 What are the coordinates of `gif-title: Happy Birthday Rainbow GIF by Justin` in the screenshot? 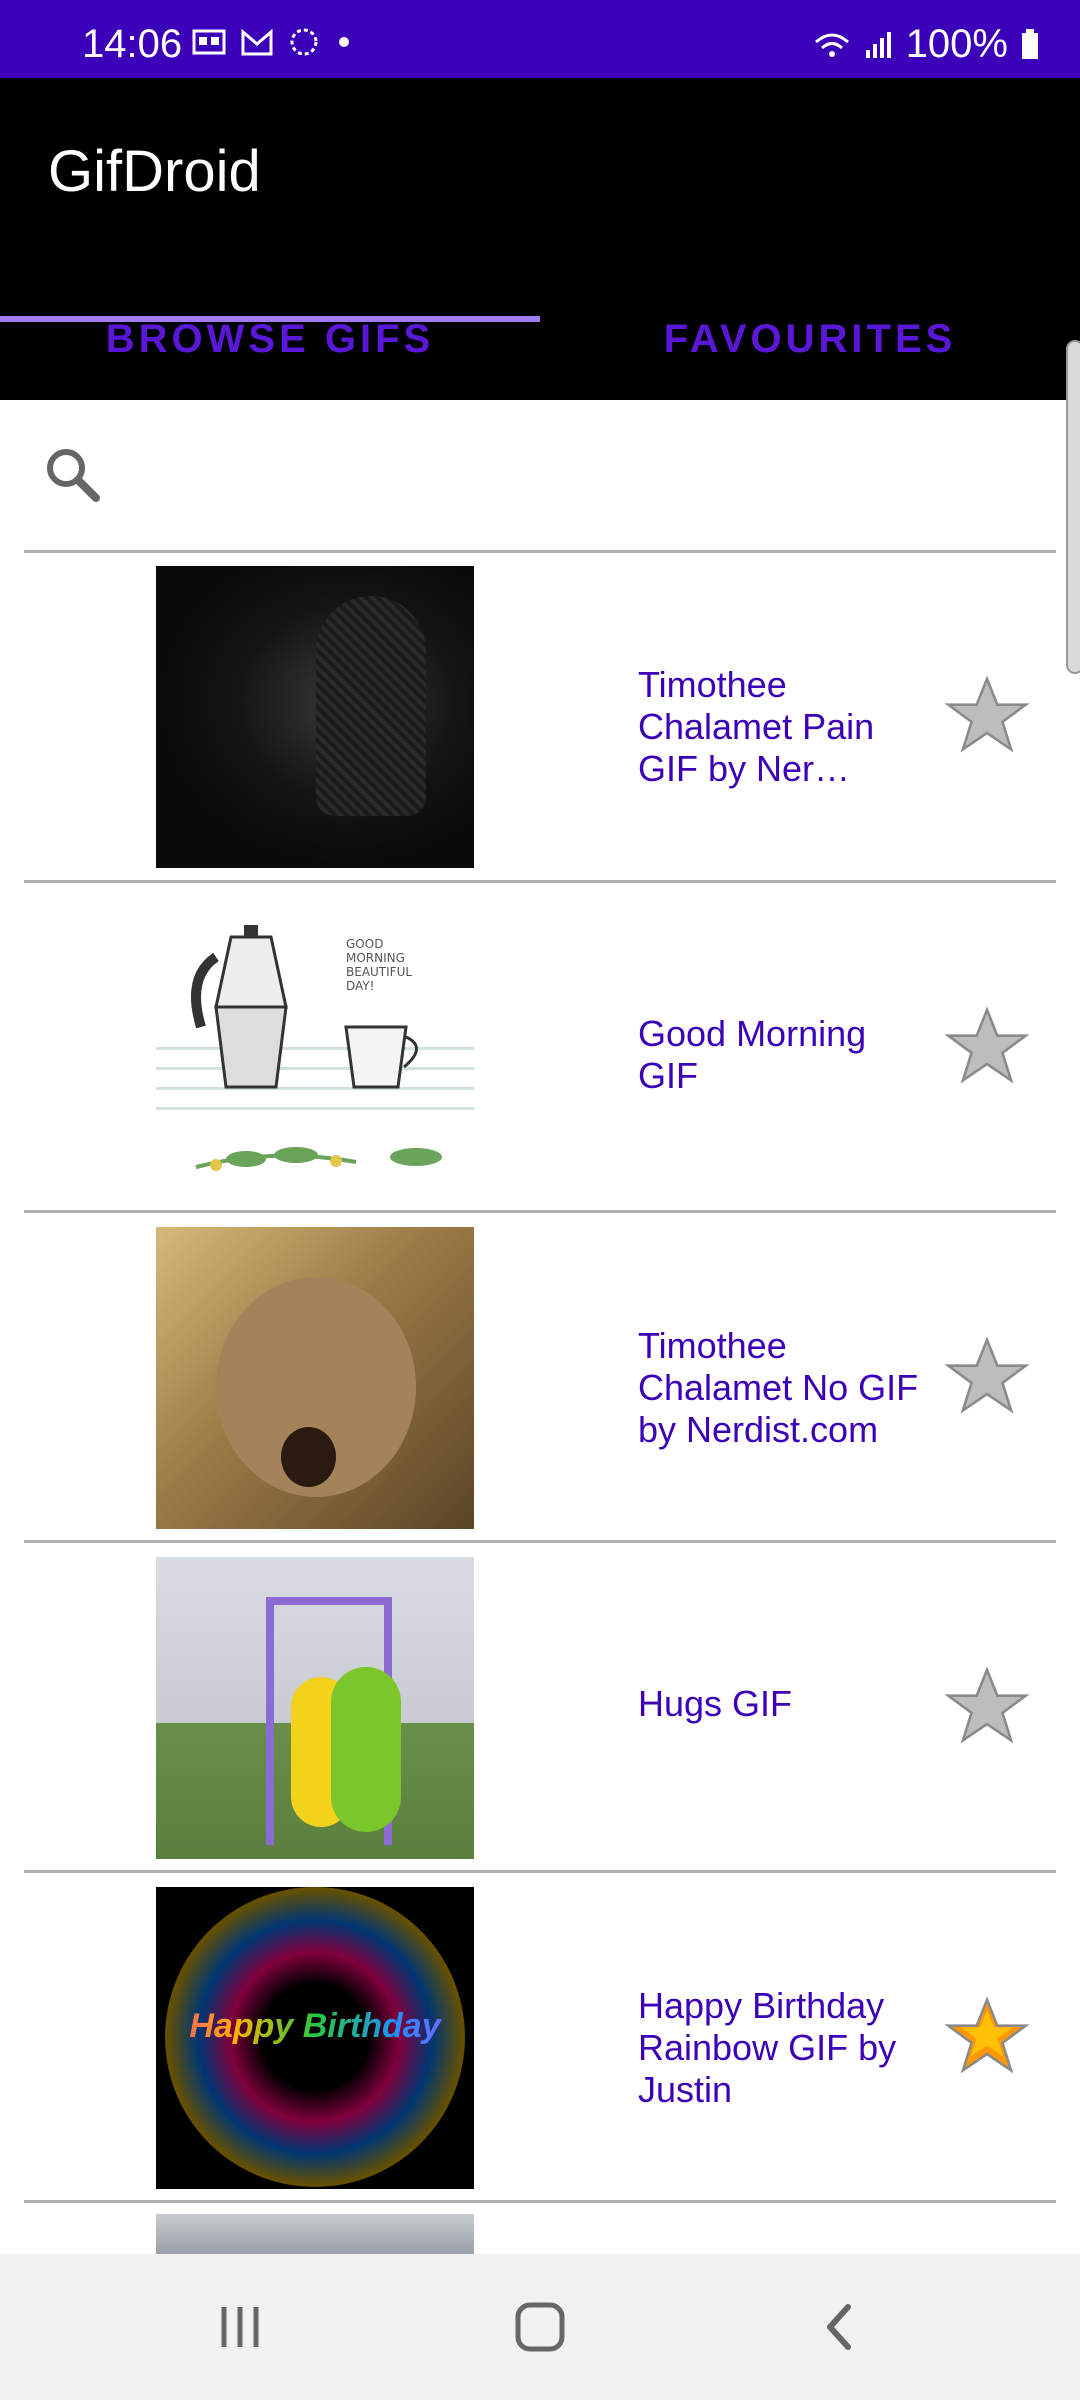 It's located at (767, 2047).